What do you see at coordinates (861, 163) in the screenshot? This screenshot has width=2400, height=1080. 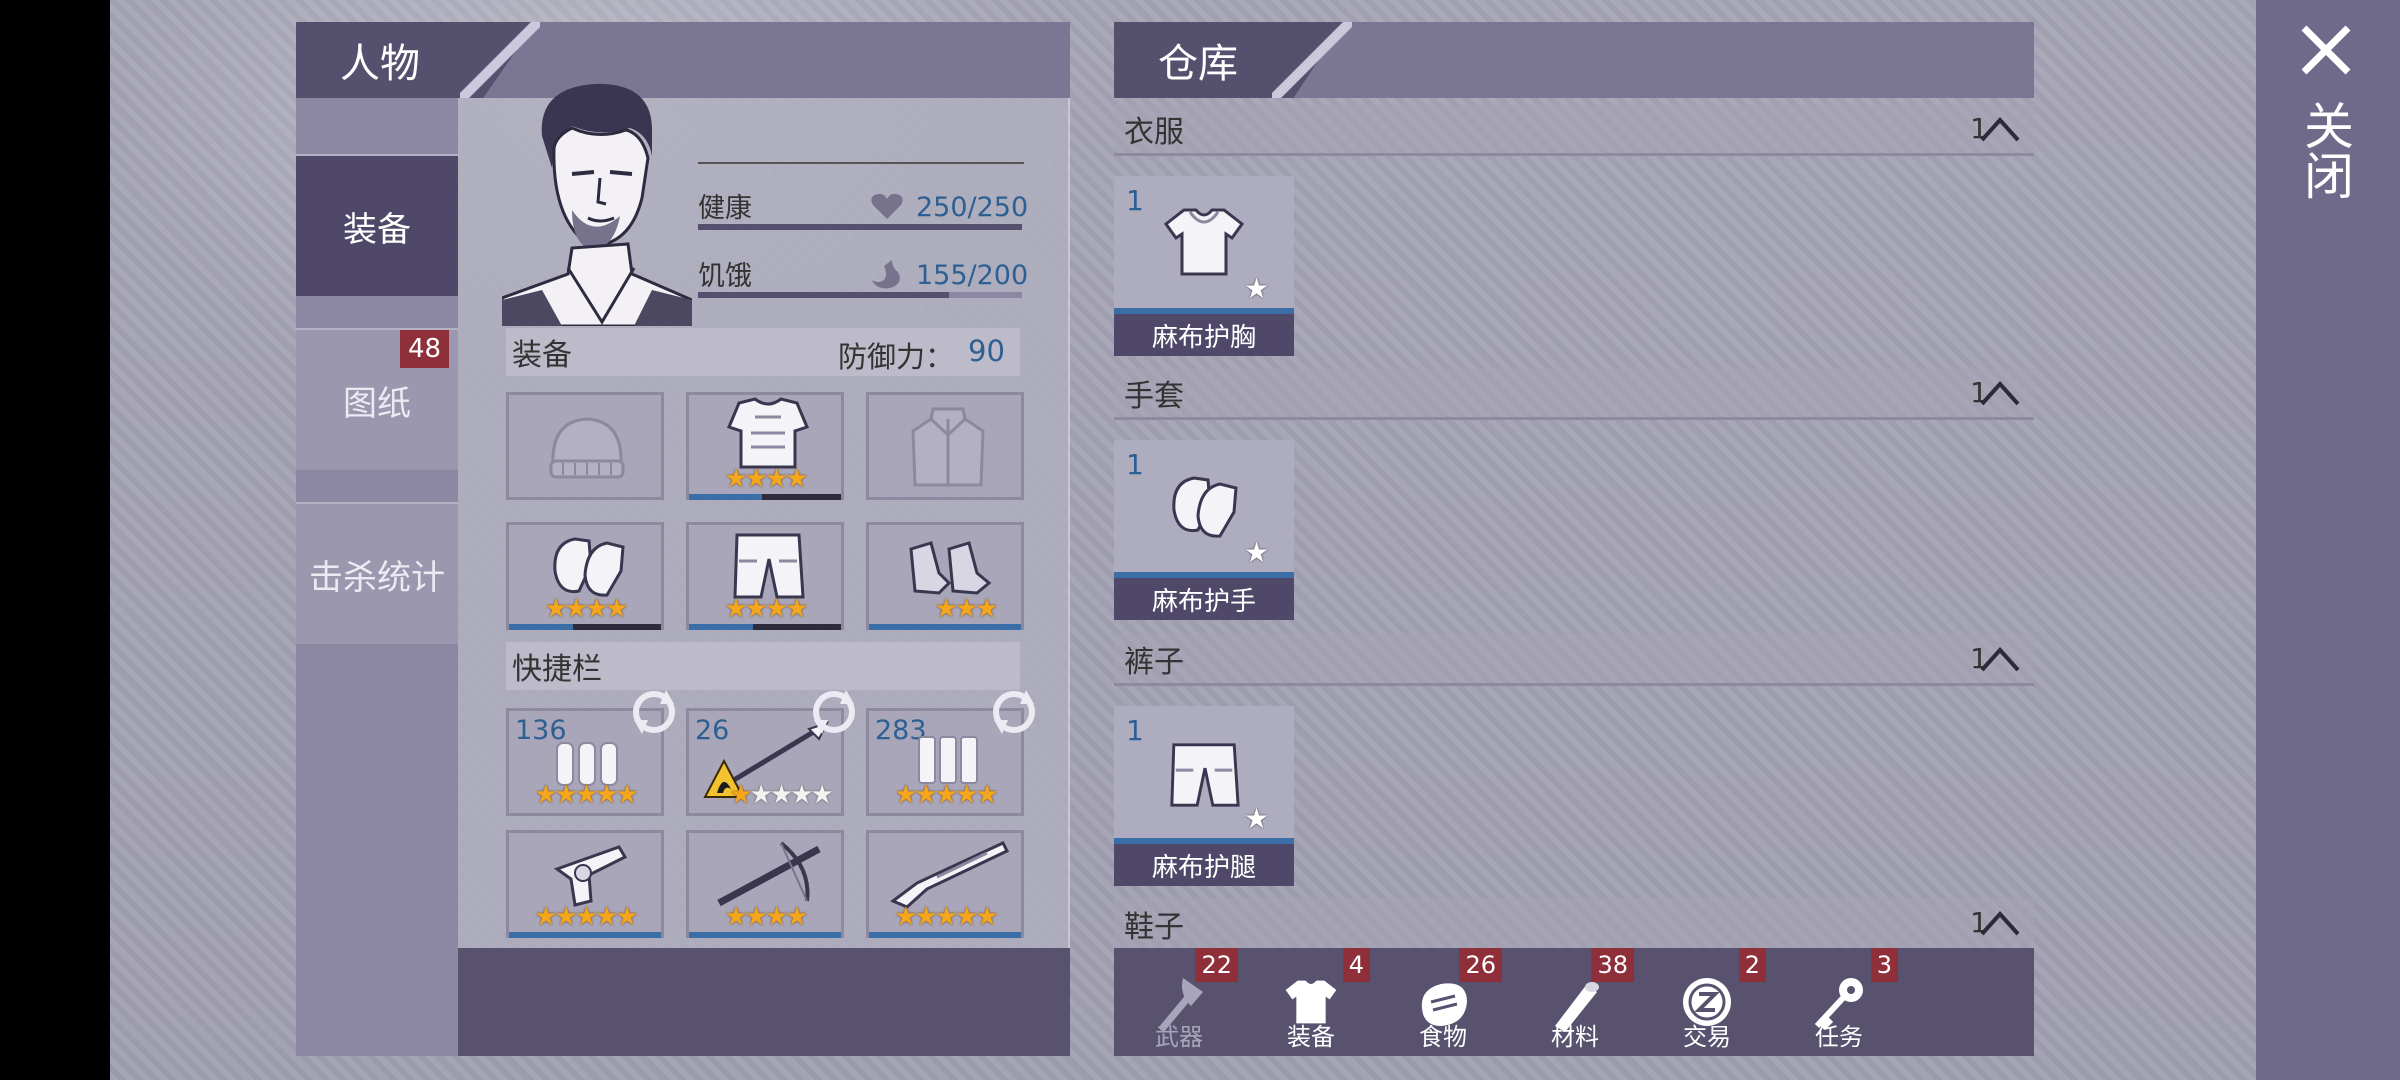 I see `stats-divider` at bounding box center [861, 163].